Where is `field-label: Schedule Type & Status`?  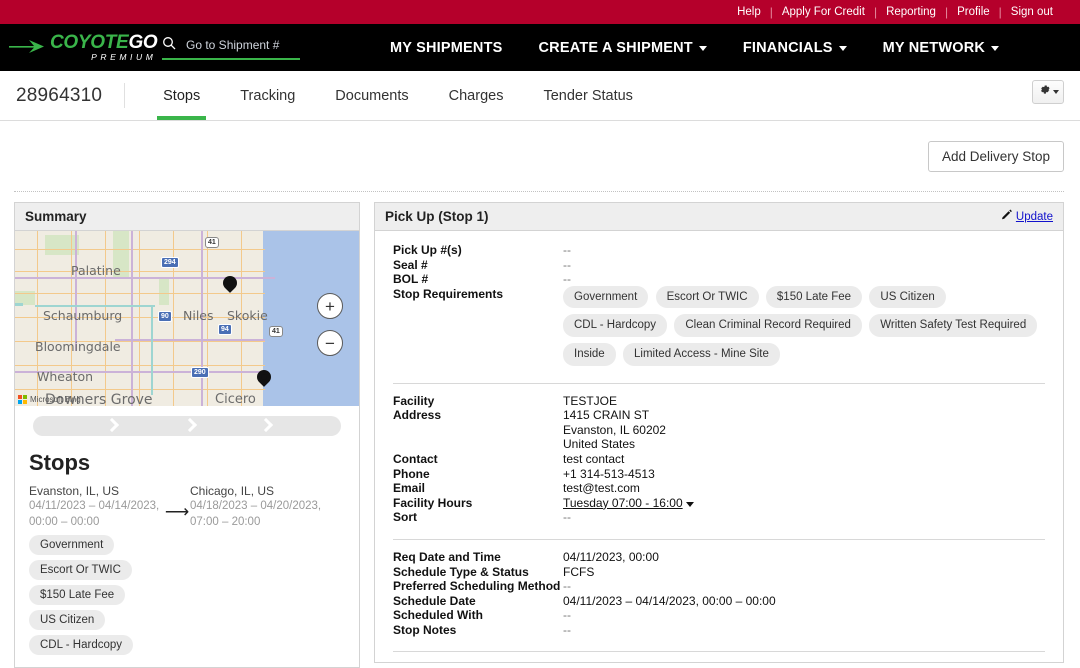
field-label: Schedule Type & Status is located at coordinates (461, 571).